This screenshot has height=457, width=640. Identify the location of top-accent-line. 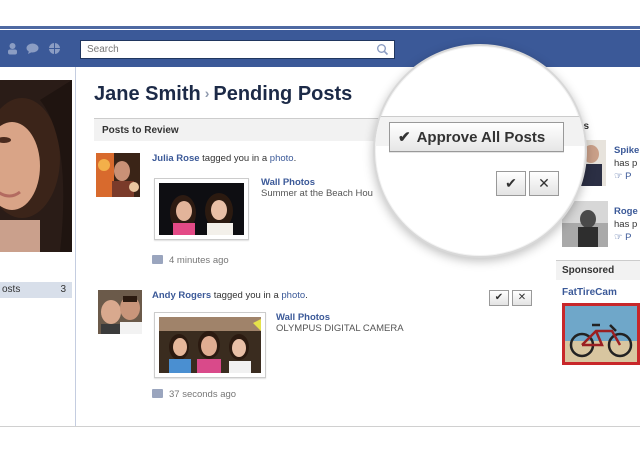
(320, 27).